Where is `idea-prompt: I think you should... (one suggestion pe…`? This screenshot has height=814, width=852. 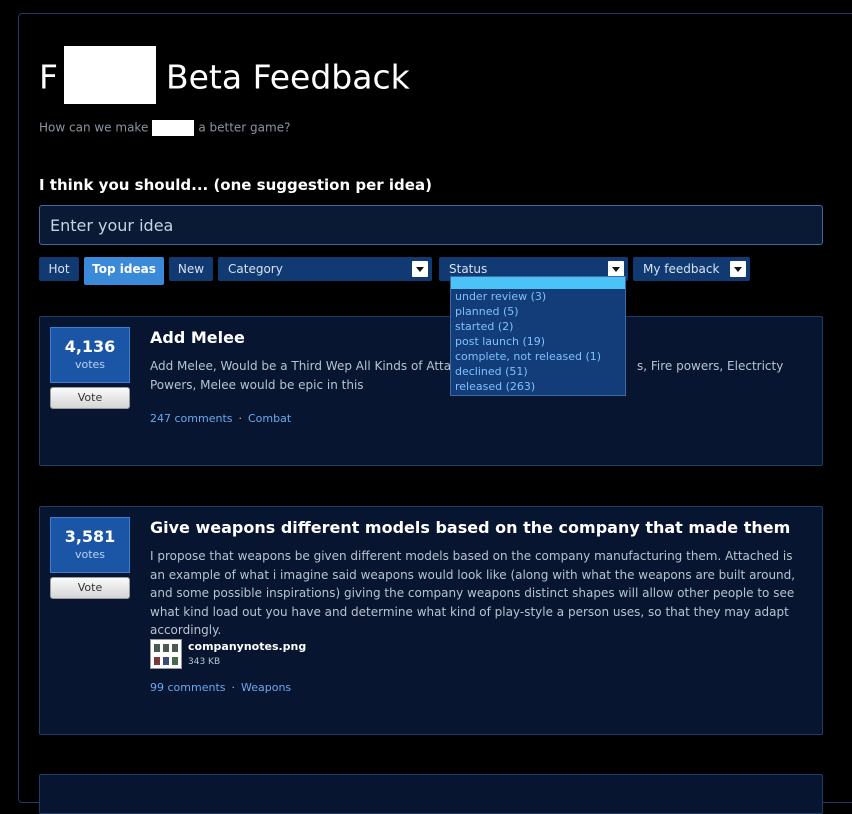 idea-prompt: I think you should... (one suggestion pe… is located at coordinates (235, 185).